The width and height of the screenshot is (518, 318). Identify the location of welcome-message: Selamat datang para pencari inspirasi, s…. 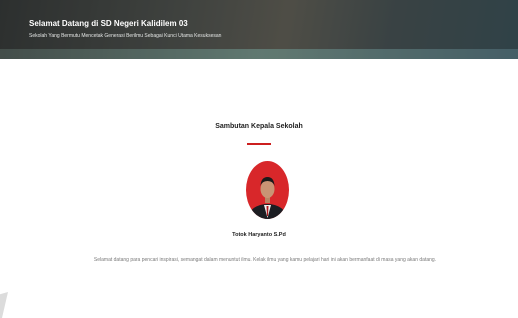
(265, 260).